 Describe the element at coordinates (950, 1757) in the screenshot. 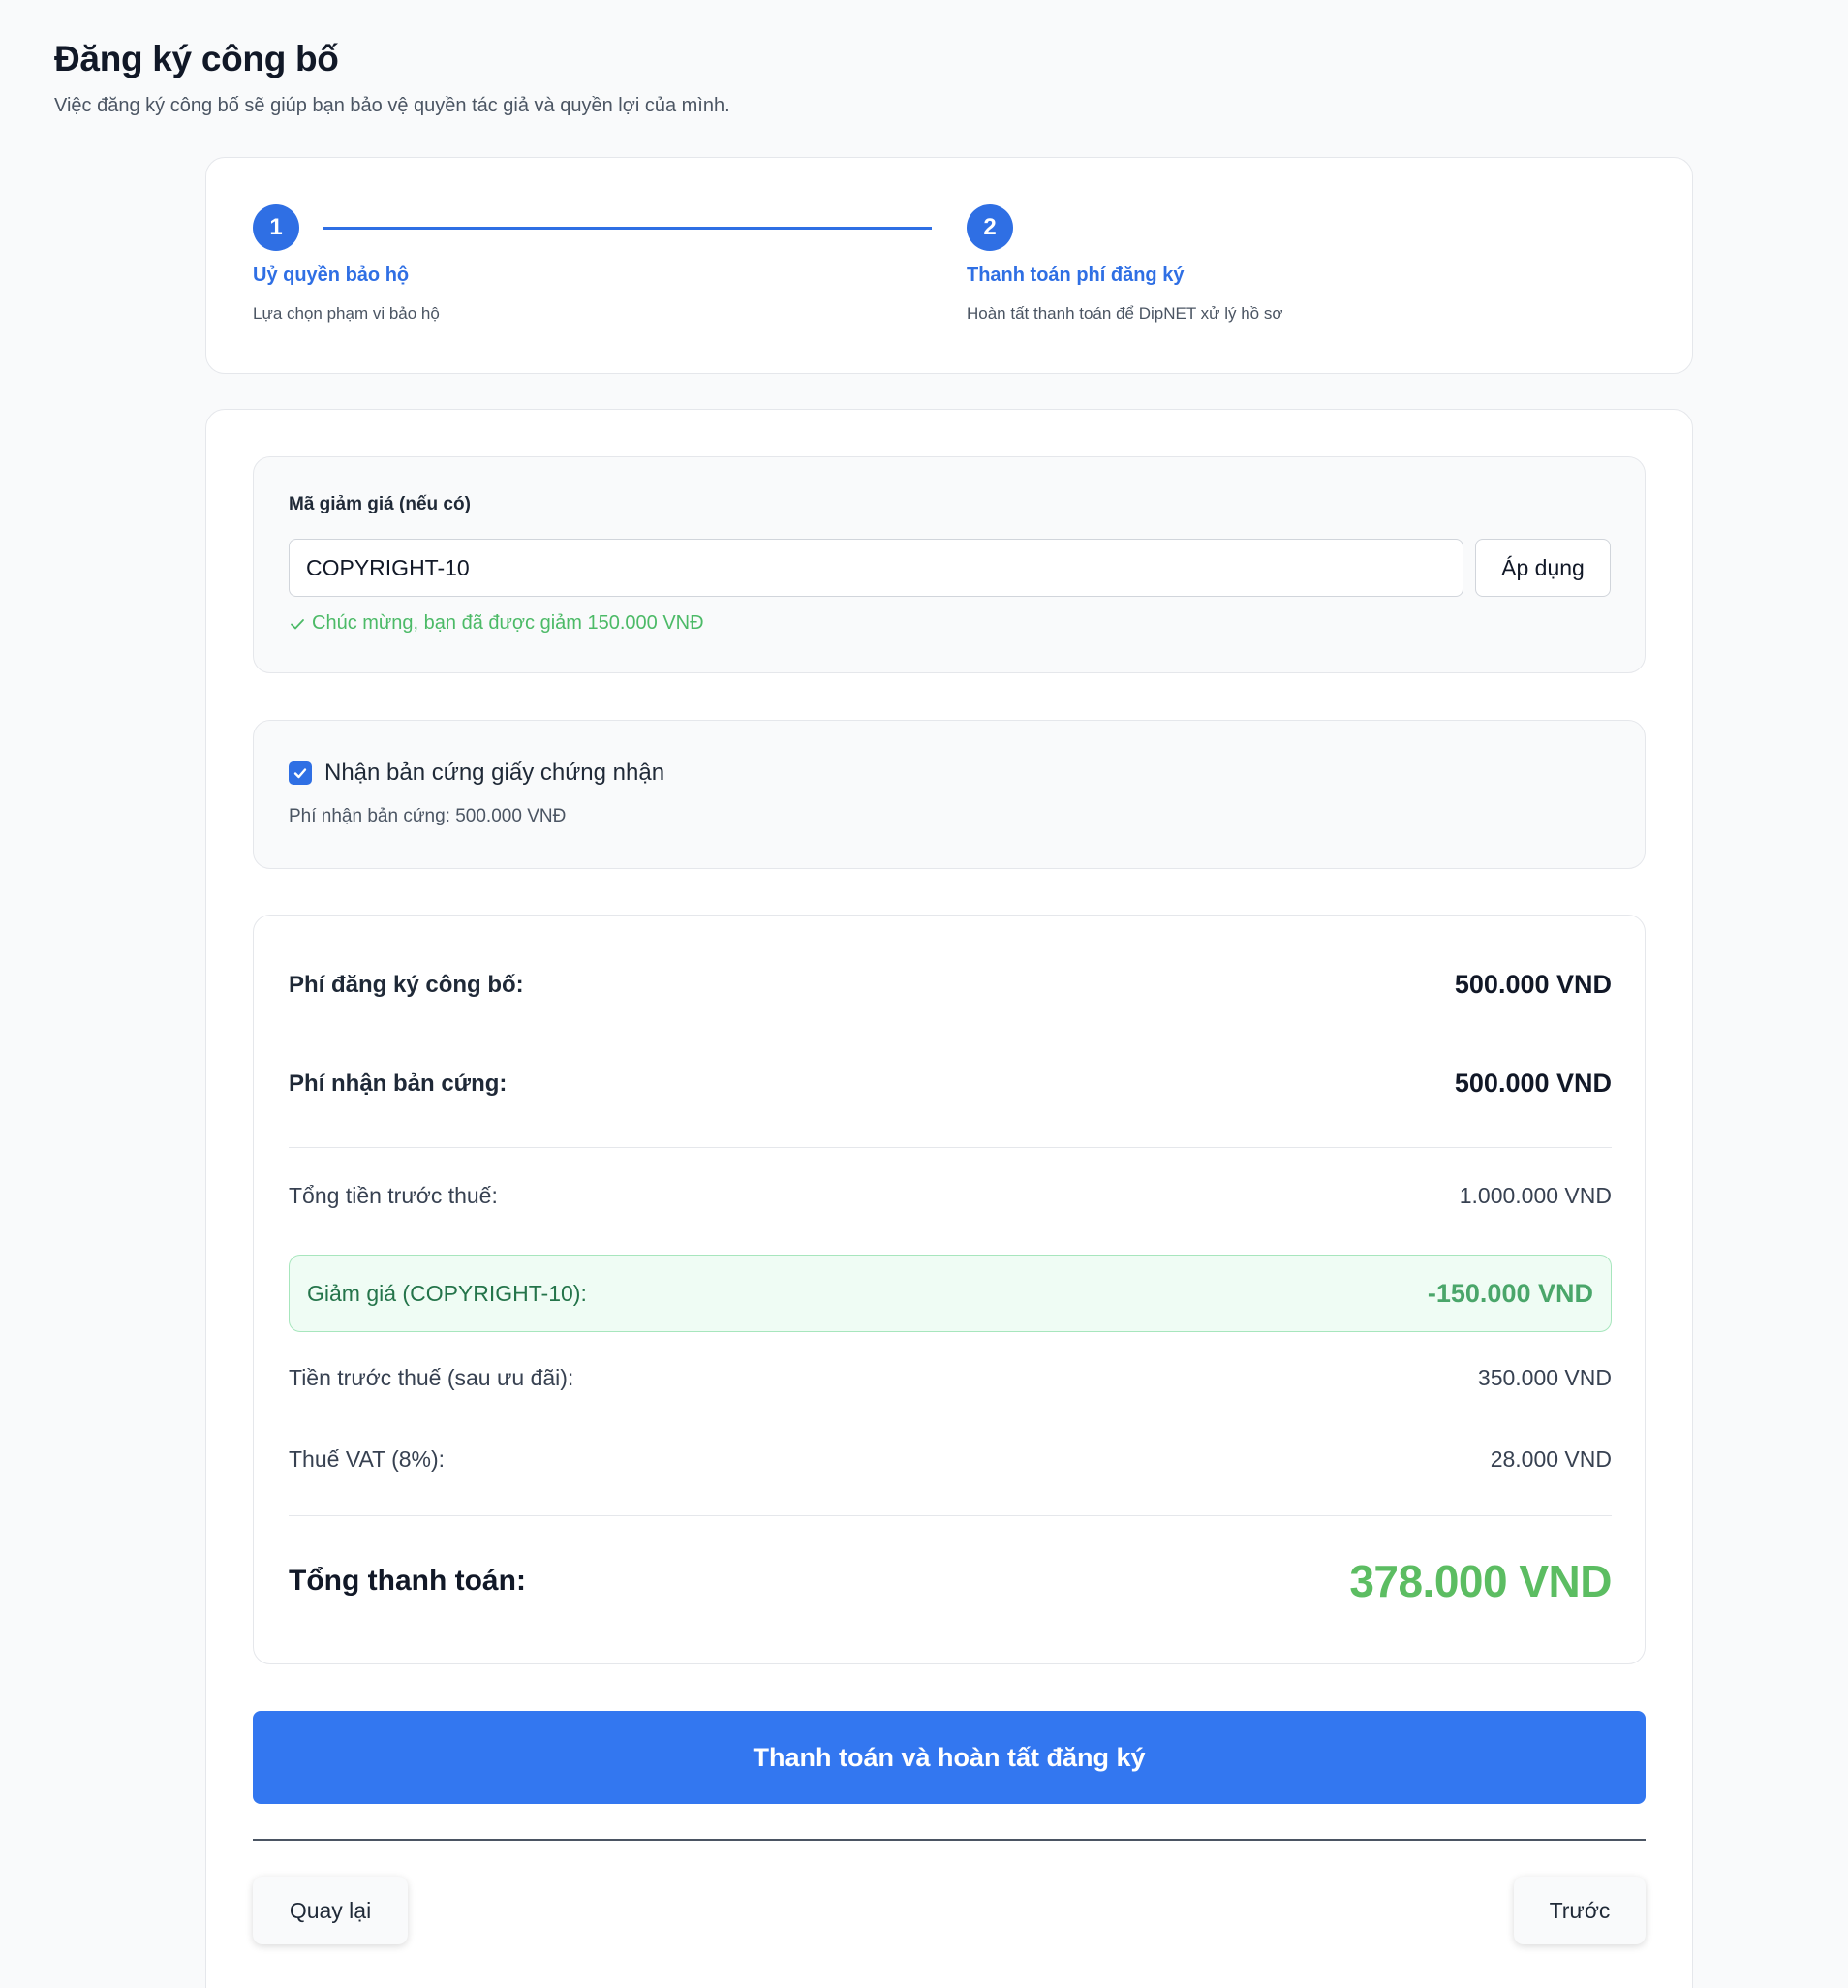

I see `pay-and-complete-button: Thanh toán và hoàn tất đăng ký` at that location.